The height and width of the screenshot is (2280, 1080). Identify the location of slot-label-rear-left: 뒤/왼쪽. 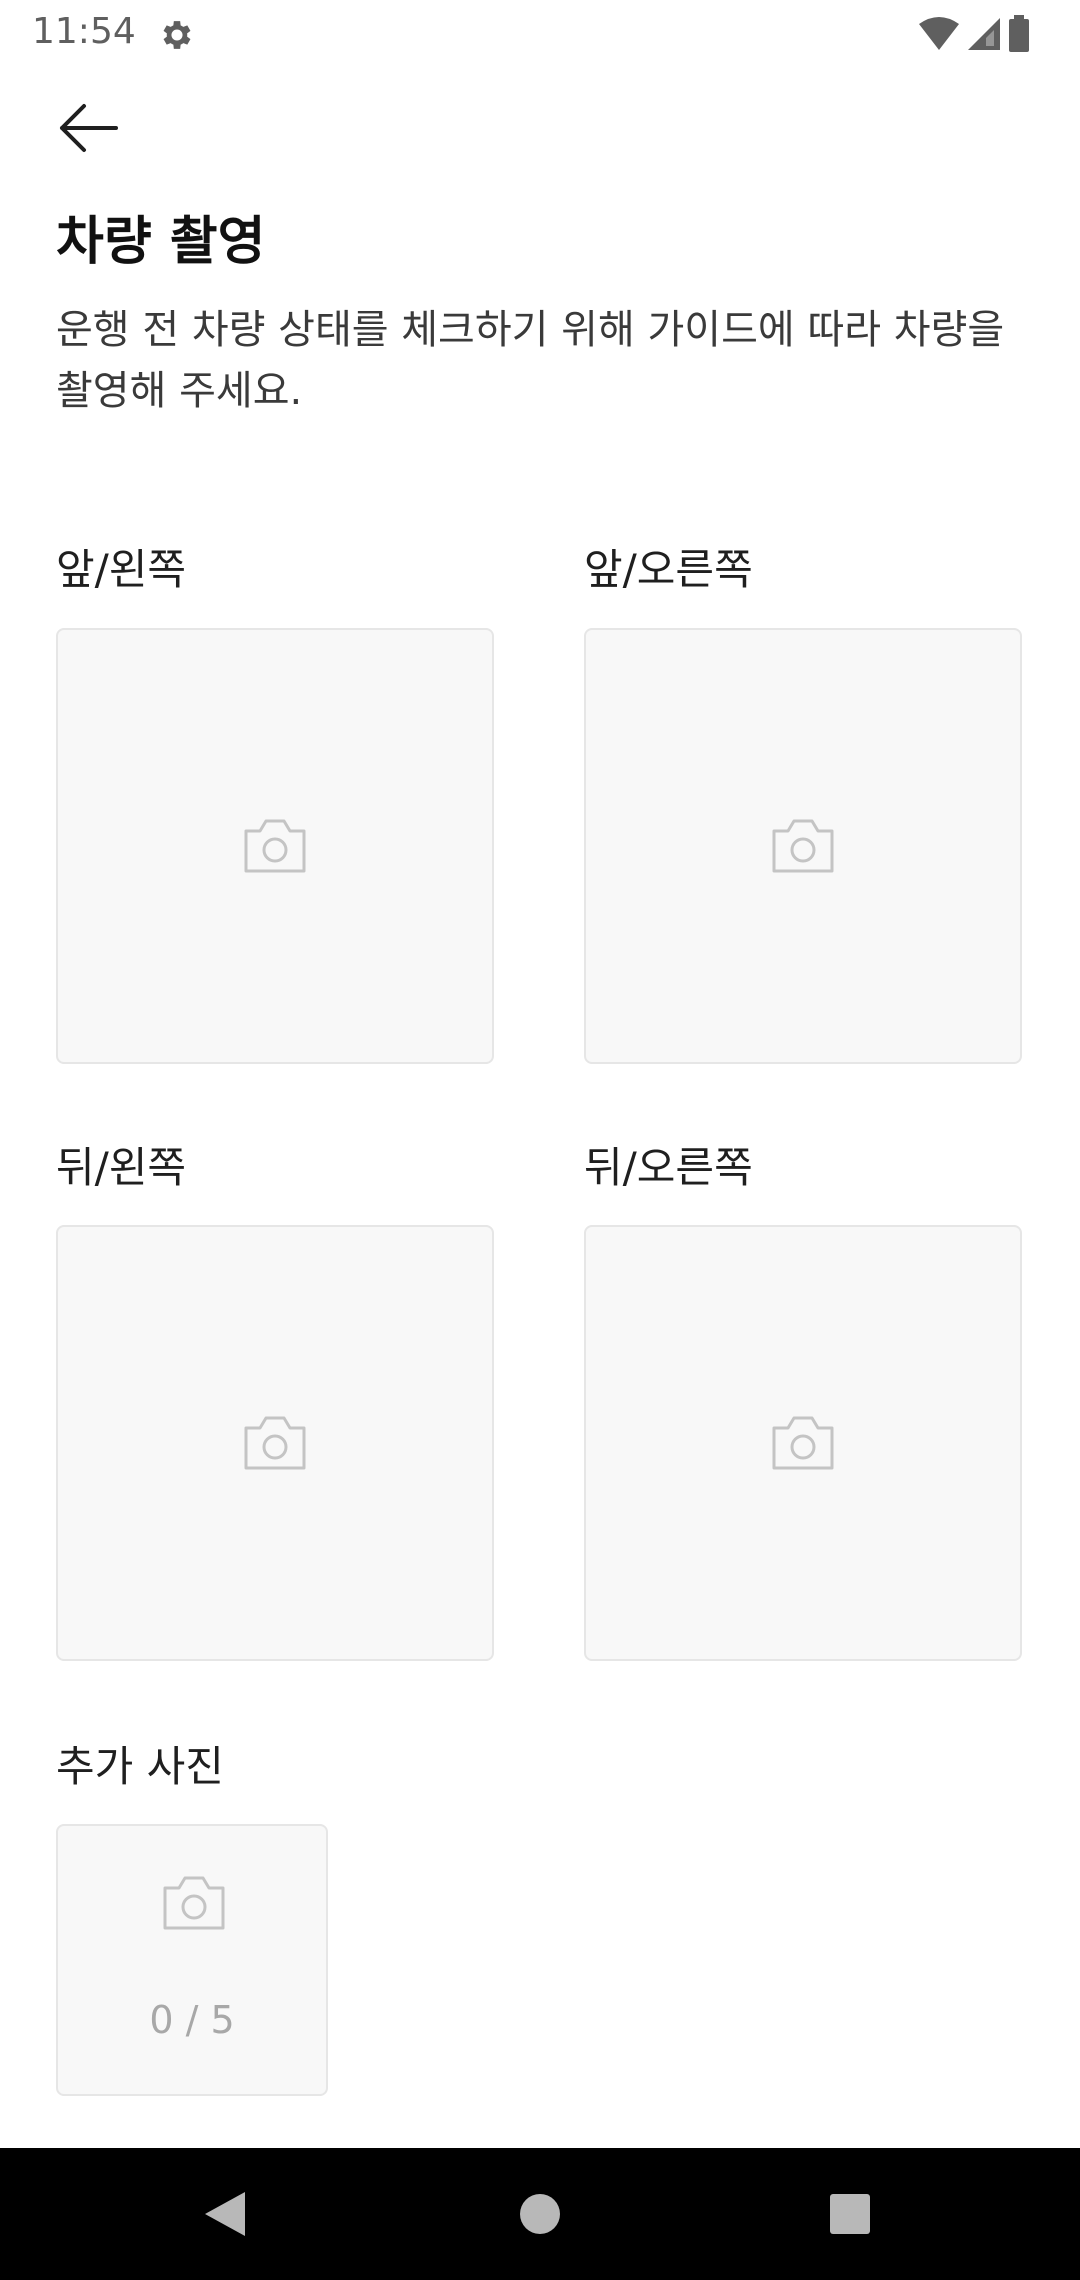
(121, 1167).